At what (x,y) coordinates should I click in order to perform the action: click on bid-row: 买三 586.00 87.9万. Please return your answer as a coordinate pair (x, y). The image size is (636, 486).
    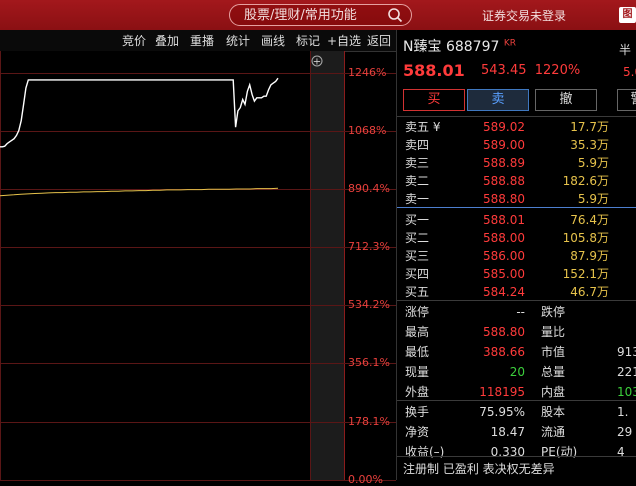
    Looking at the image, I should click on (516, 256).